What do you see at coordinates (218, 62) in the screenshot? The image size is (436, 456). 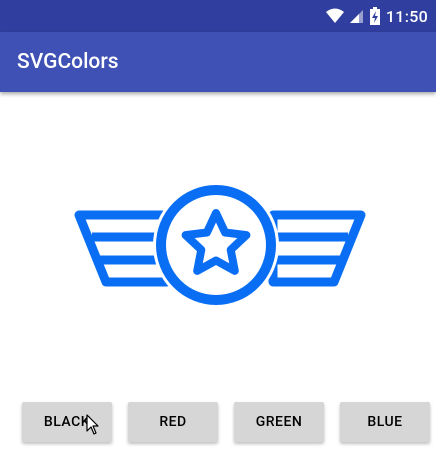 I see `app-bar: SVGColors` at bounding box center [218, 62].